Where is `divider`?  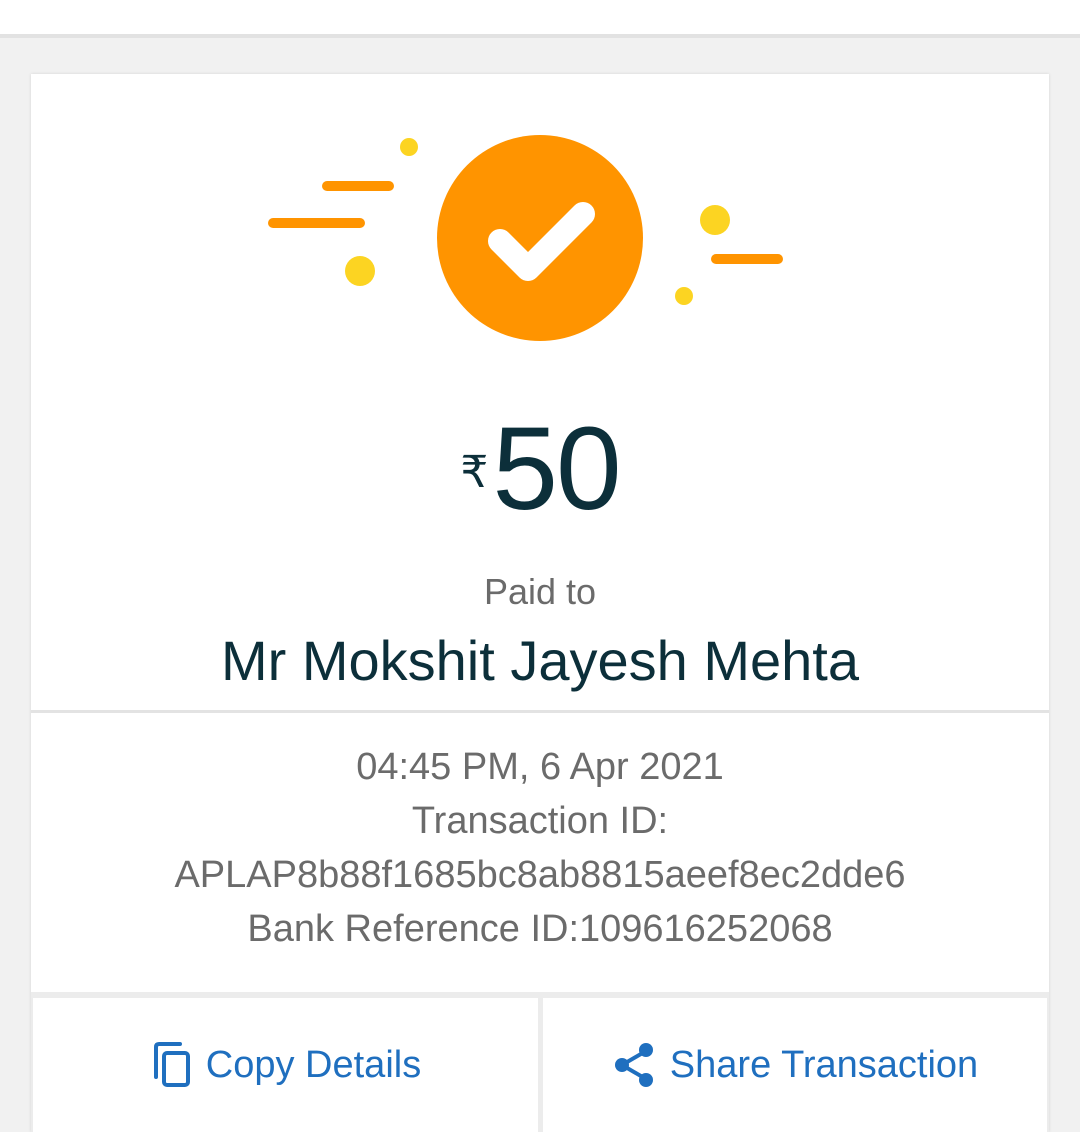
divider is located at coordinates (540, 711).